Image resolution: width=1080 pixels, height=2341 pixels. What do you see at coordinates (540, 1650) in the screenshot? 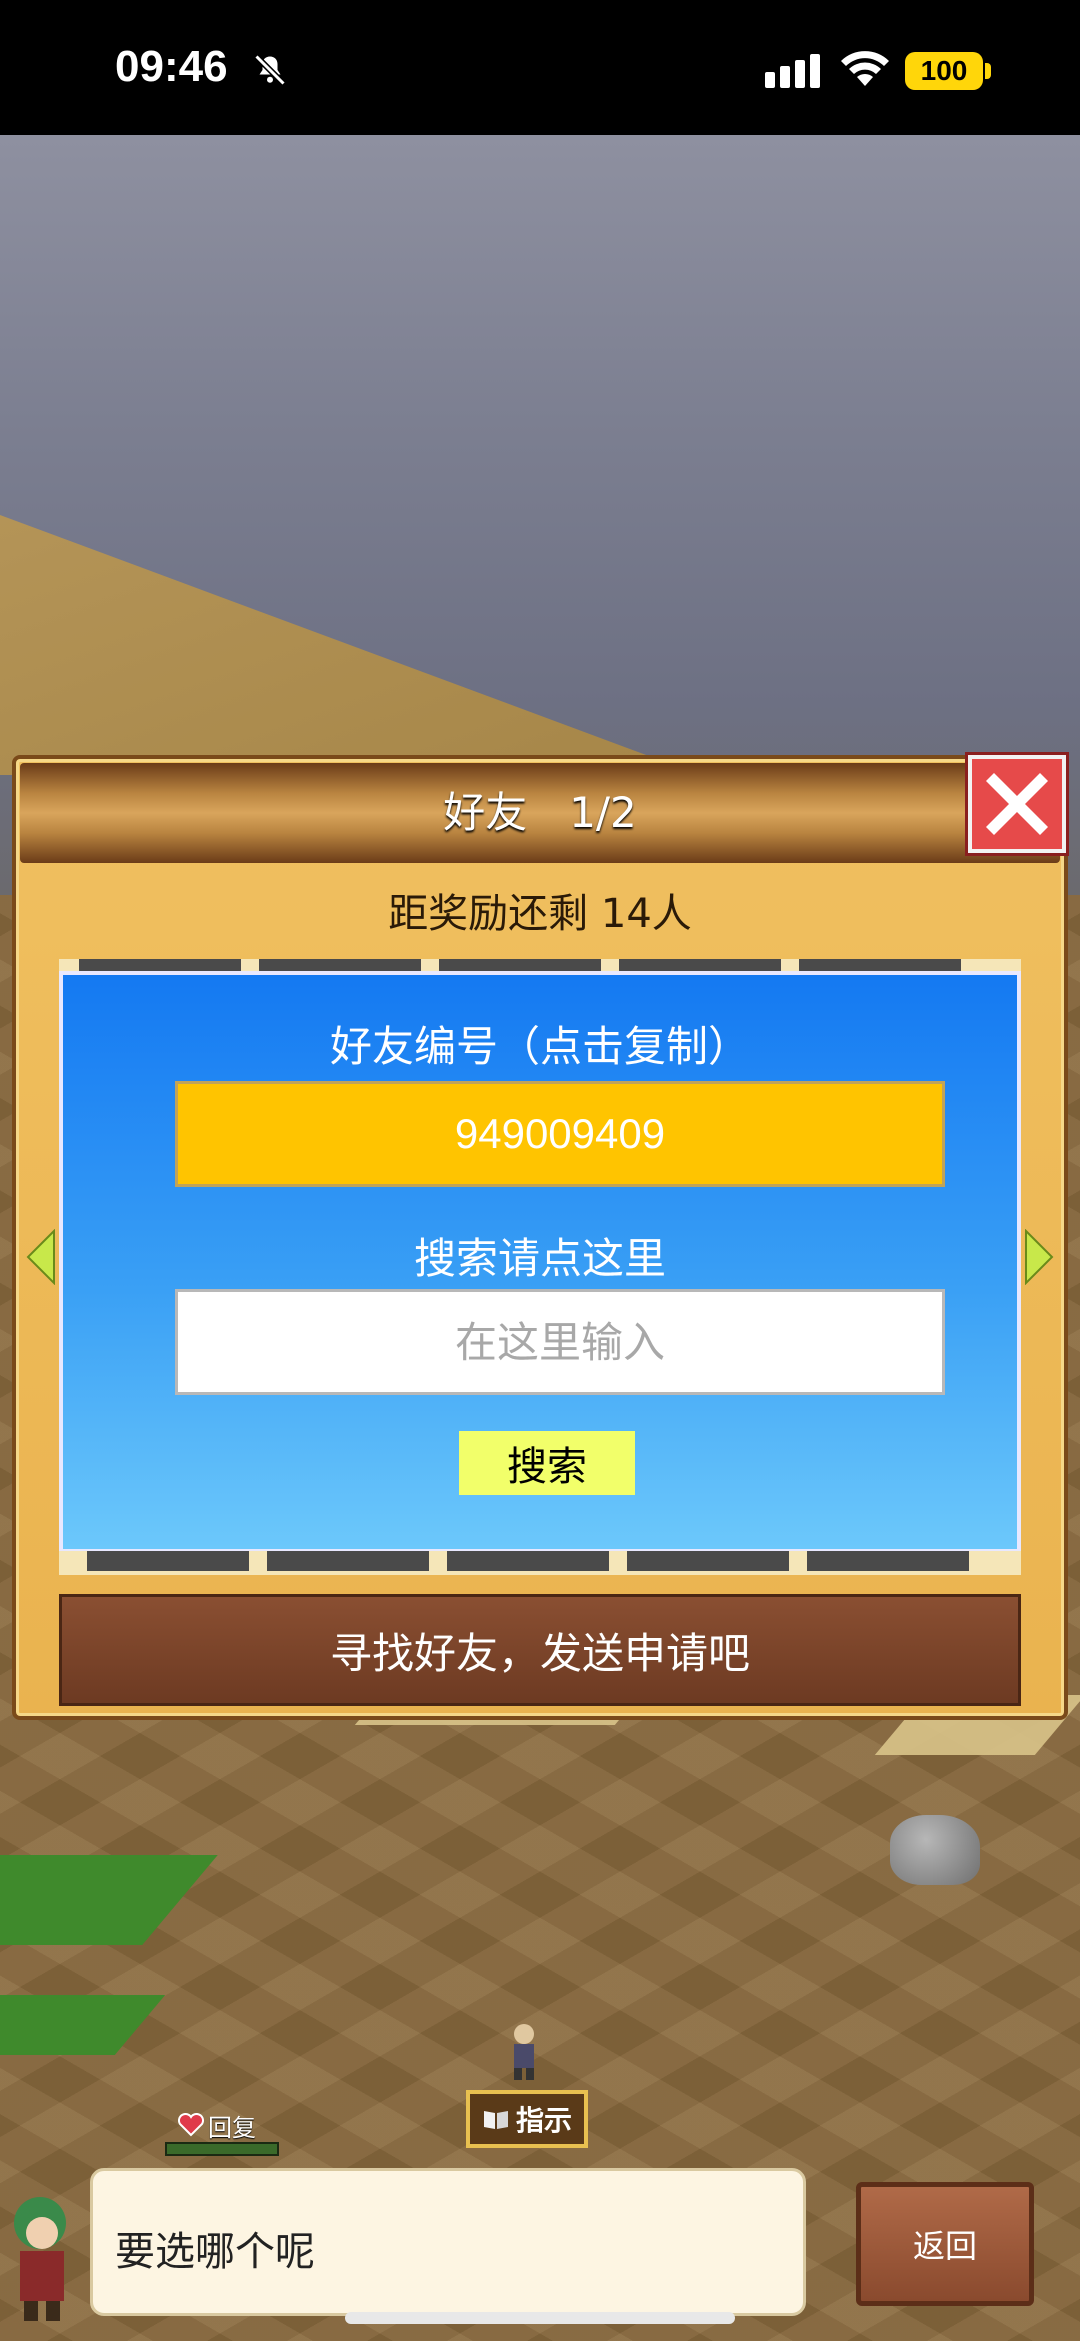
I see `find-friends-banner: 寻找好友，发送申请吧` at bounding box center [540, 1650].